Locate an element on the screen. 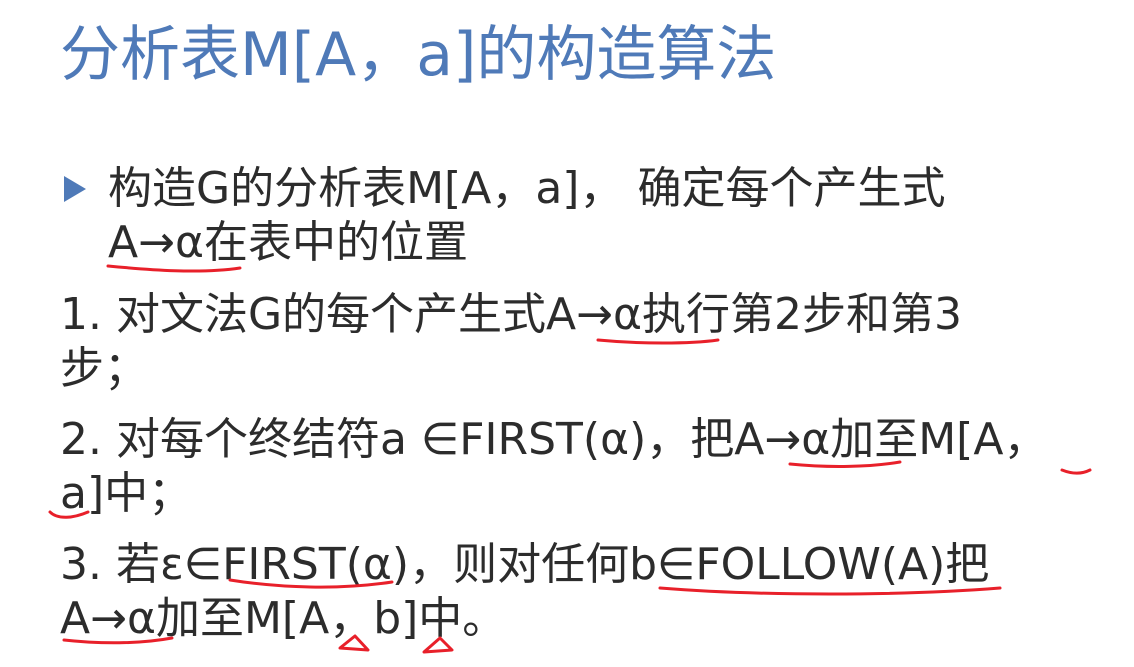  step-1-line-1: 1. 对文法G的每个产生式A→α执行第2步和第3 is located at coordinates (511, 314).